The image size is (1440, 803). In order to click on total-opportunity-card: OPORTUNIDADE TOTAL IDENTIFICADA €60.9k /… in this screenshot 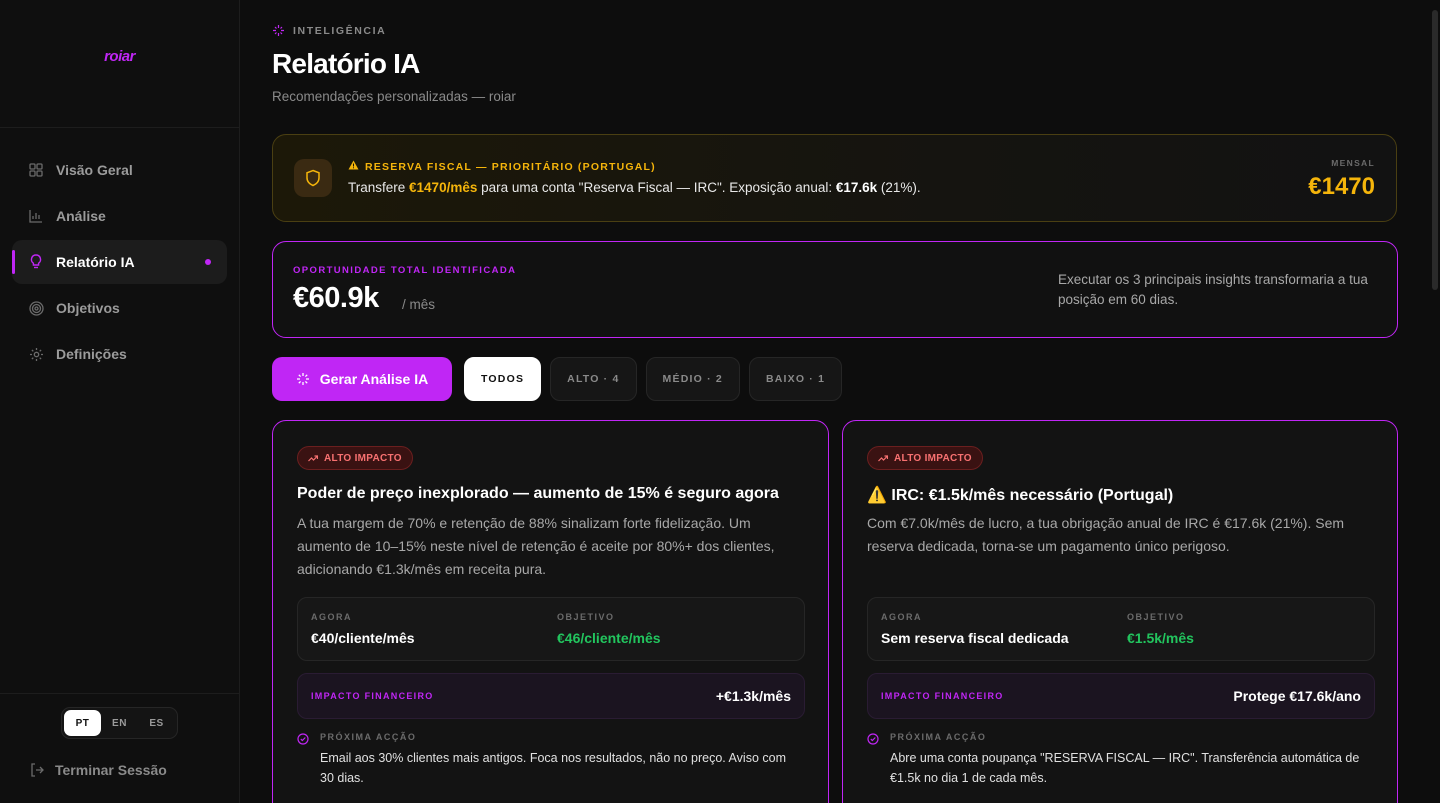, I will do `click(835, 289)`.